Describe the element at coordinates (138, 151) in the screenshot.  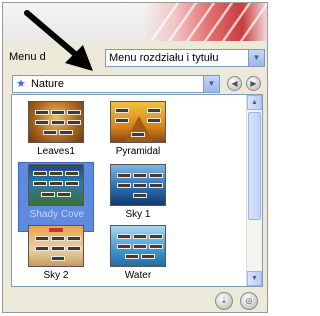
I see `theme-tile-label: Pyramidal` at that location.